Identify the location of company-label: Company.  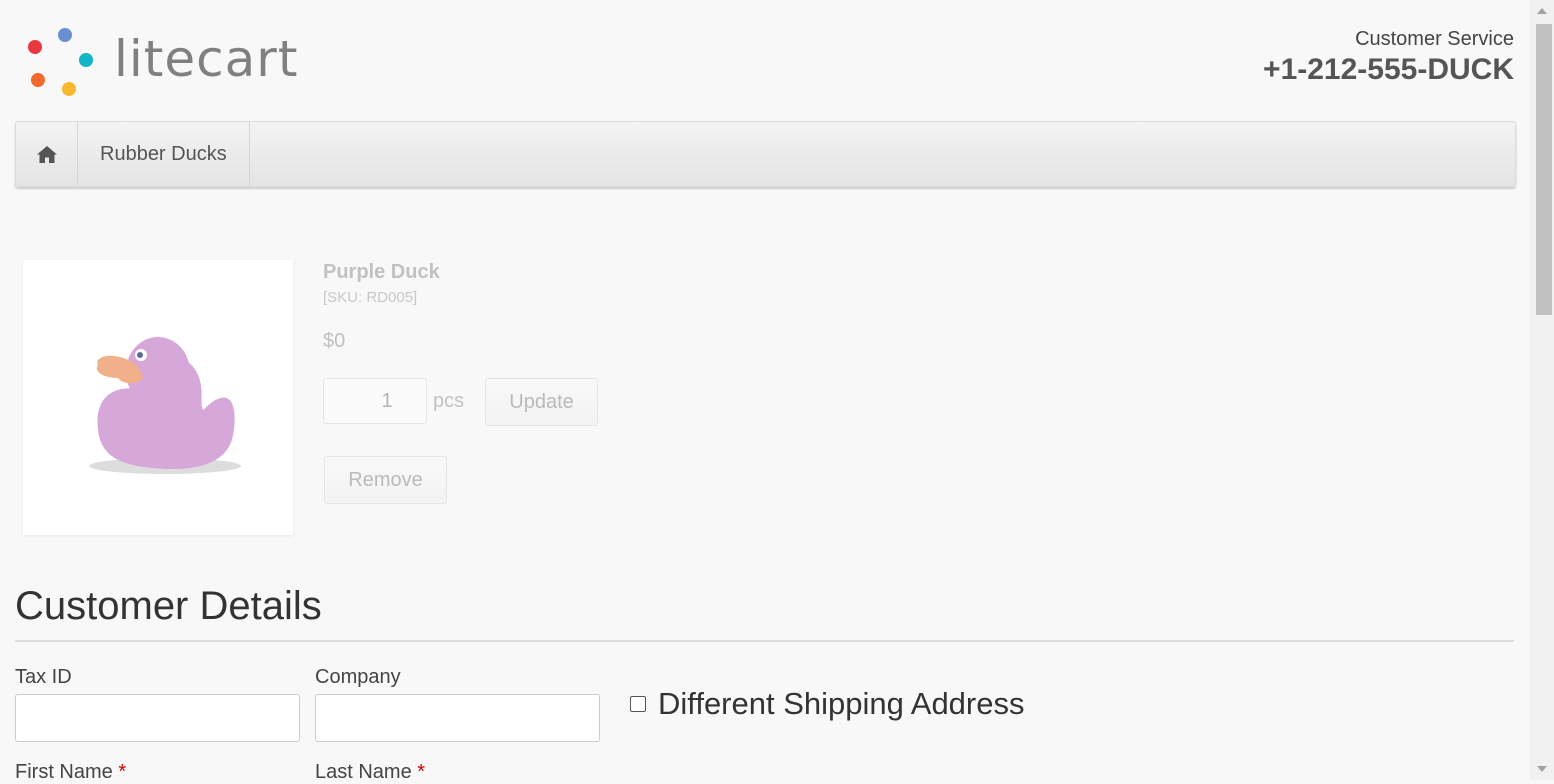
(358, 677).